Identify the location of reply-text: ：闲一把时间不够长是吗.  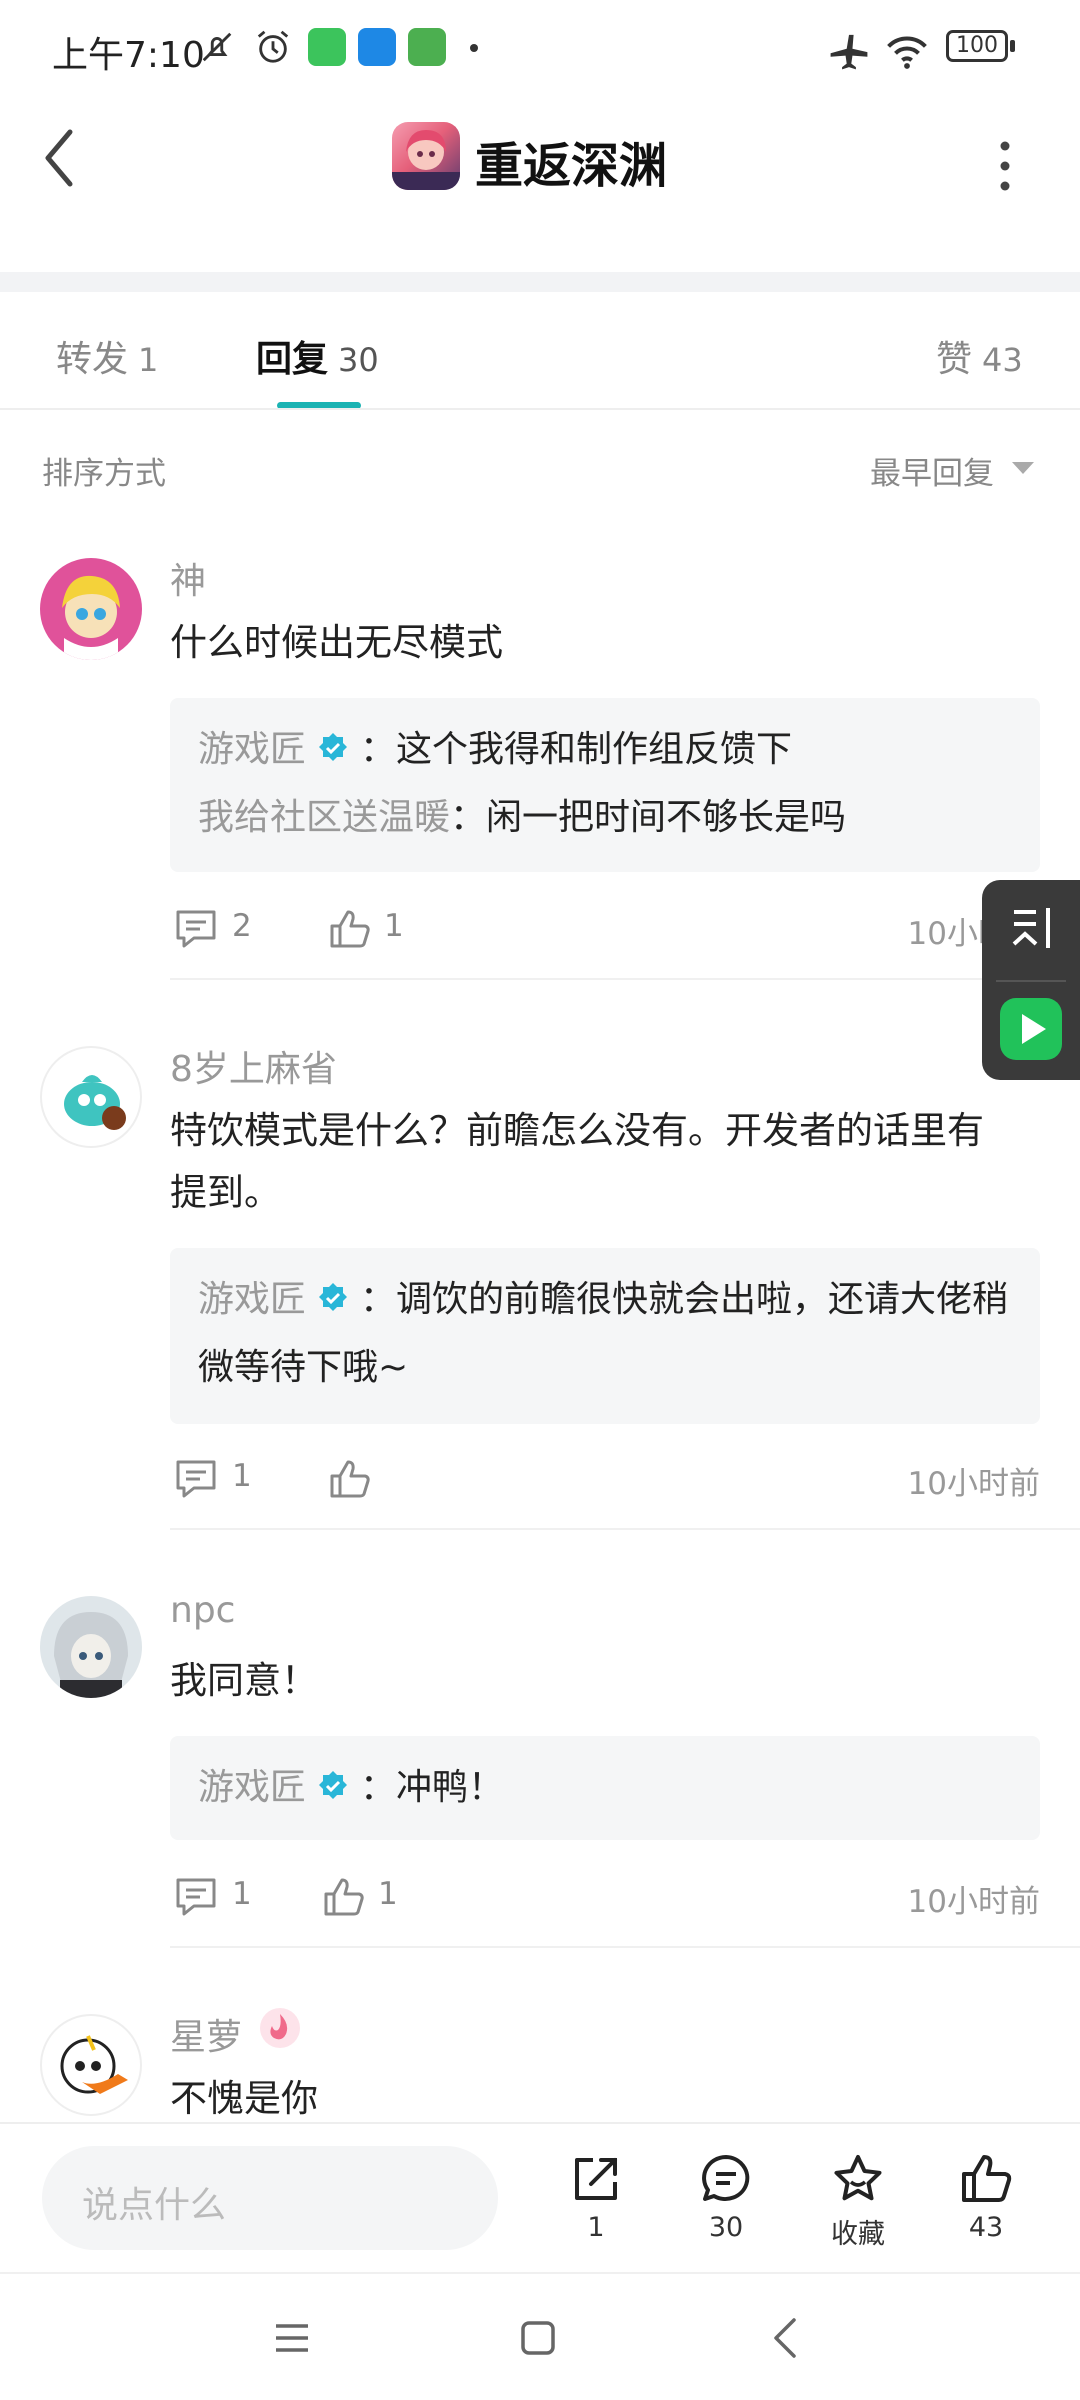
(648, 817).